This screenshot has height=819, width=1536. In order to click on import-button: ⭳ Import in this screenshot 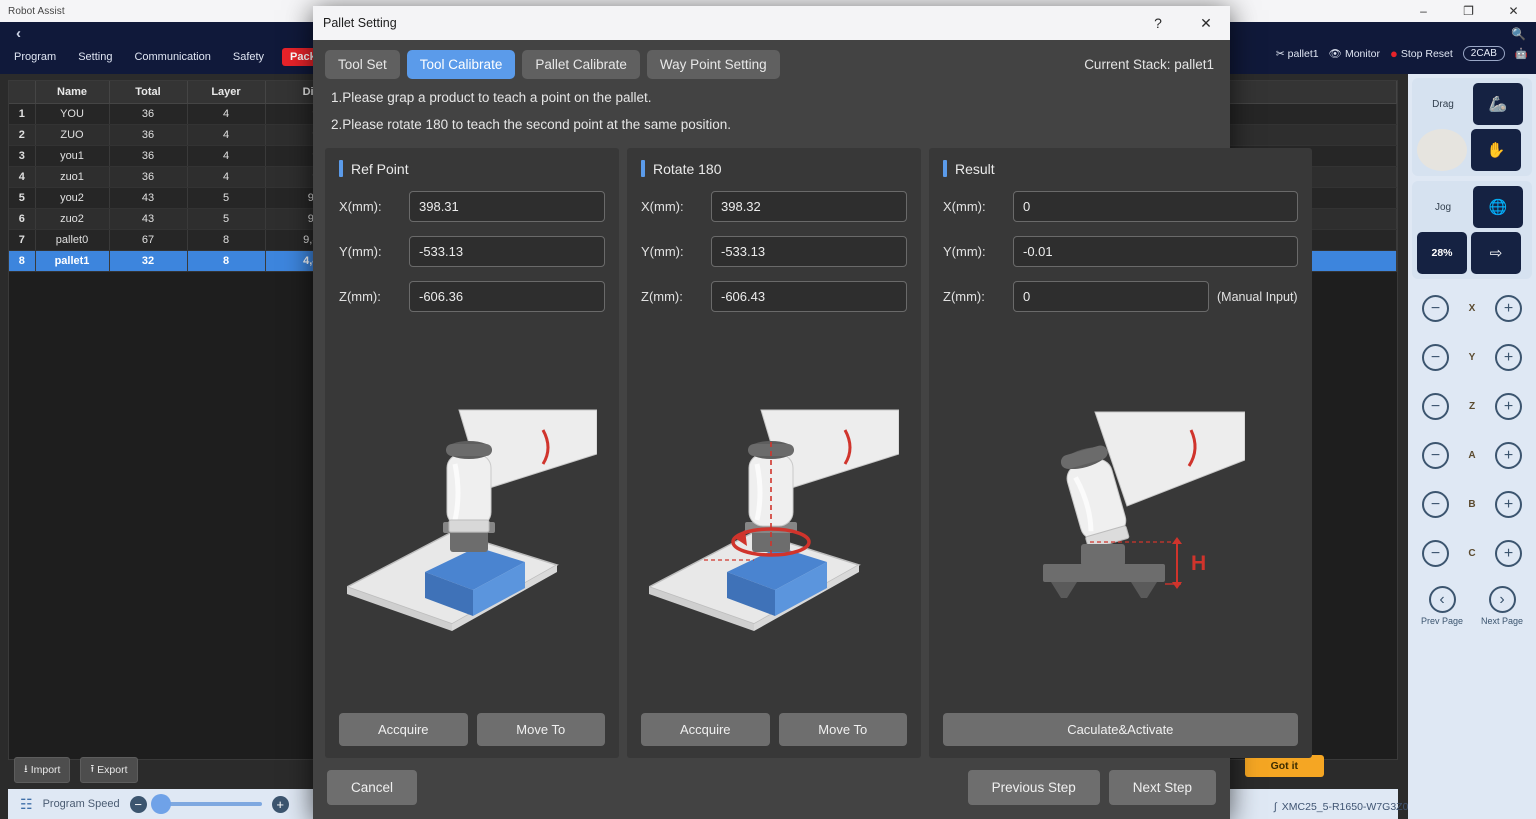, I will do `click(42, 770)`.